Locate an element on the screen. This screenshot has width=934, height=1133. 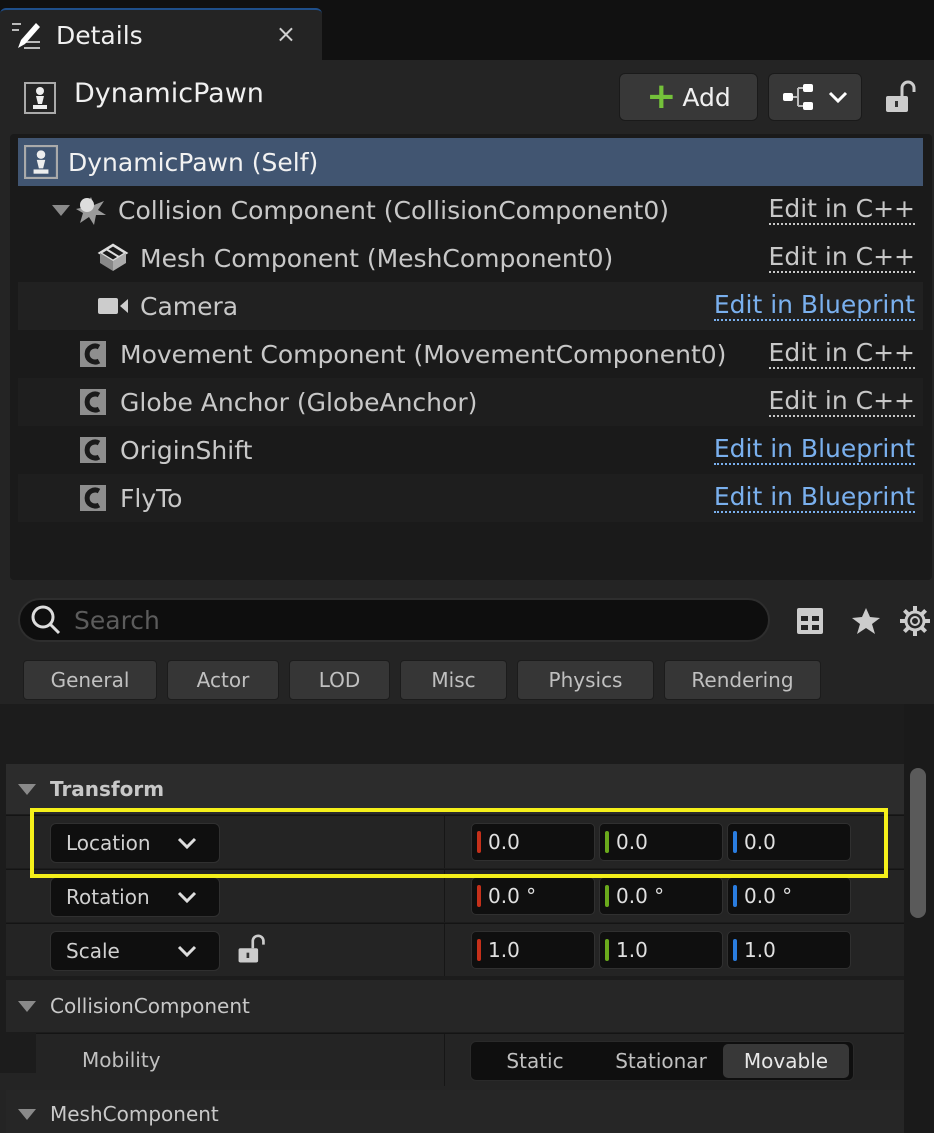
filter-rendering: Rendering is located at coordinates (742, 680).